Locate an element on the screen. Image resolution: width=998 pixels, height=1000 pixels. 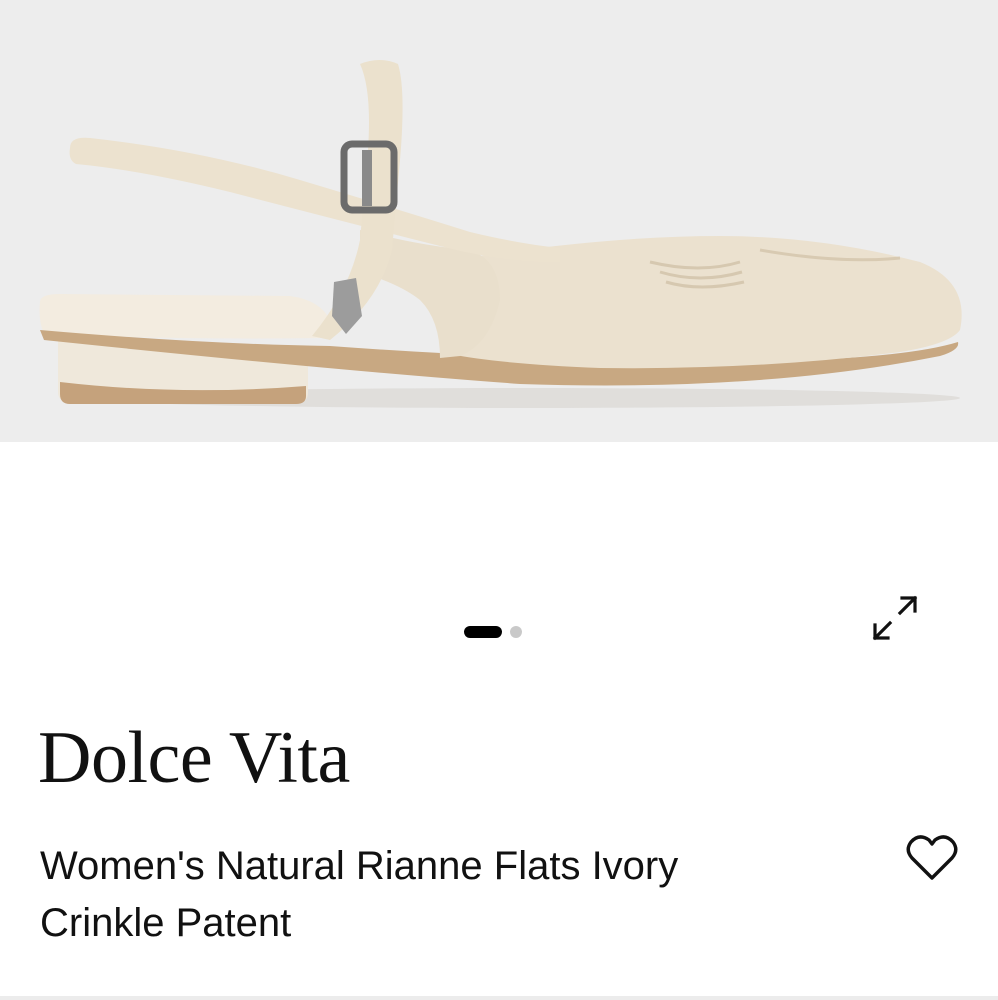
carousel-pagination is located at coordinates (493, 632).